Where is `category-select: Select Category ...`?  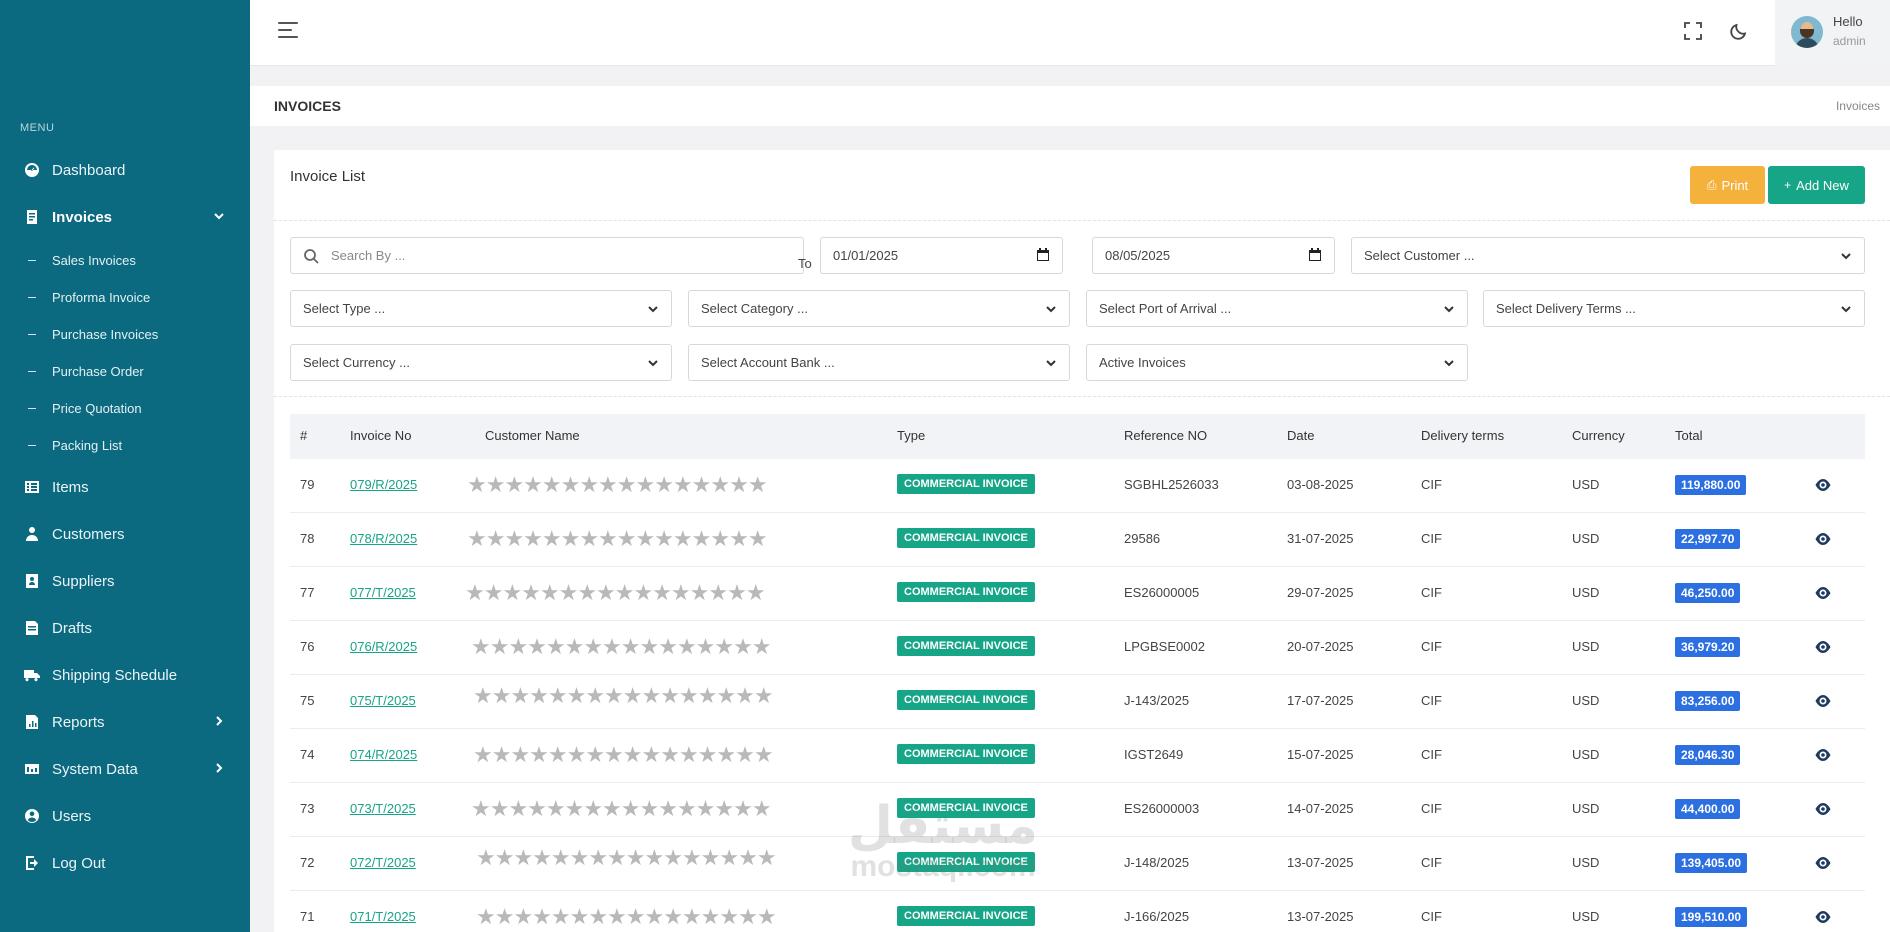
category-select: Select Category ... is located at coordinates (879, 308).